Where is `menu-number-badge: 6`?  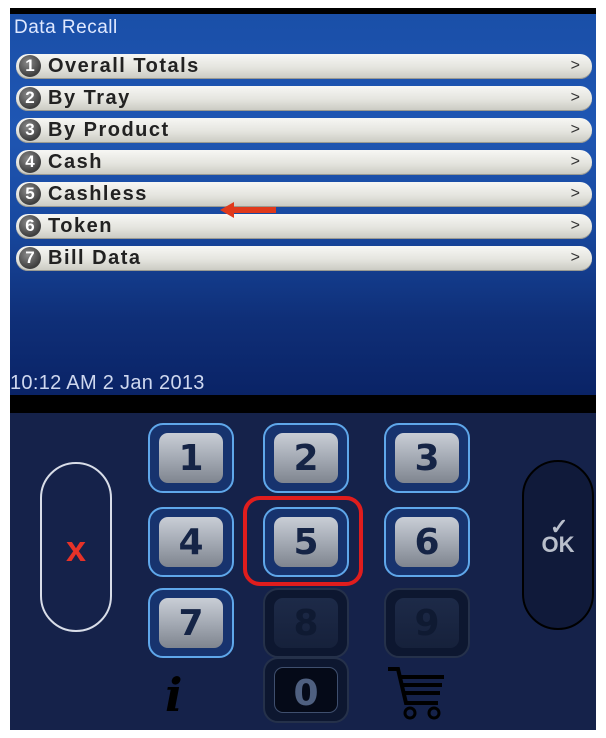 menu-number-badge: 6 is located at coordinates (30, 226).